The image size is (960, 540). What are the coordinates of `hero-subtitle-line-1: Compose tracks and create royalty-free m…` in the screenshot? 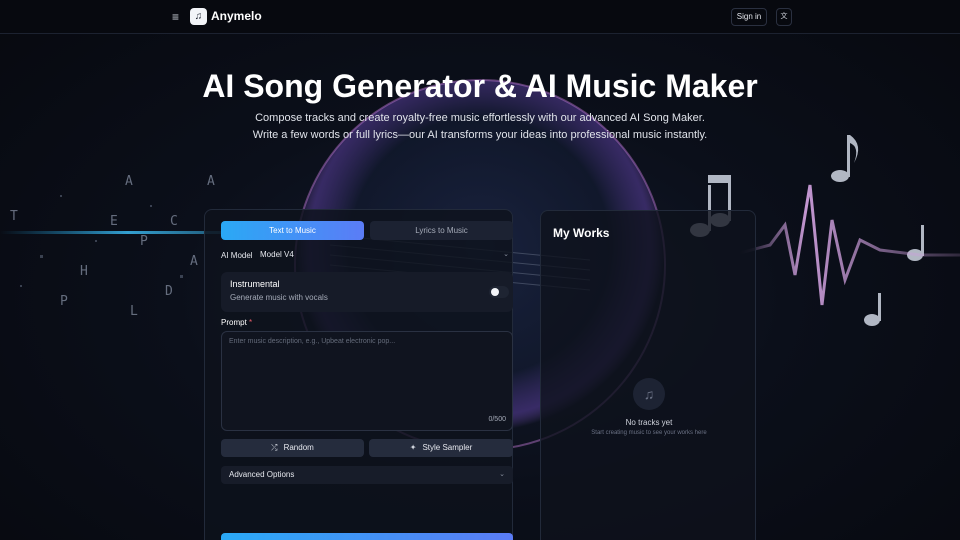 It's located at (480, 118).